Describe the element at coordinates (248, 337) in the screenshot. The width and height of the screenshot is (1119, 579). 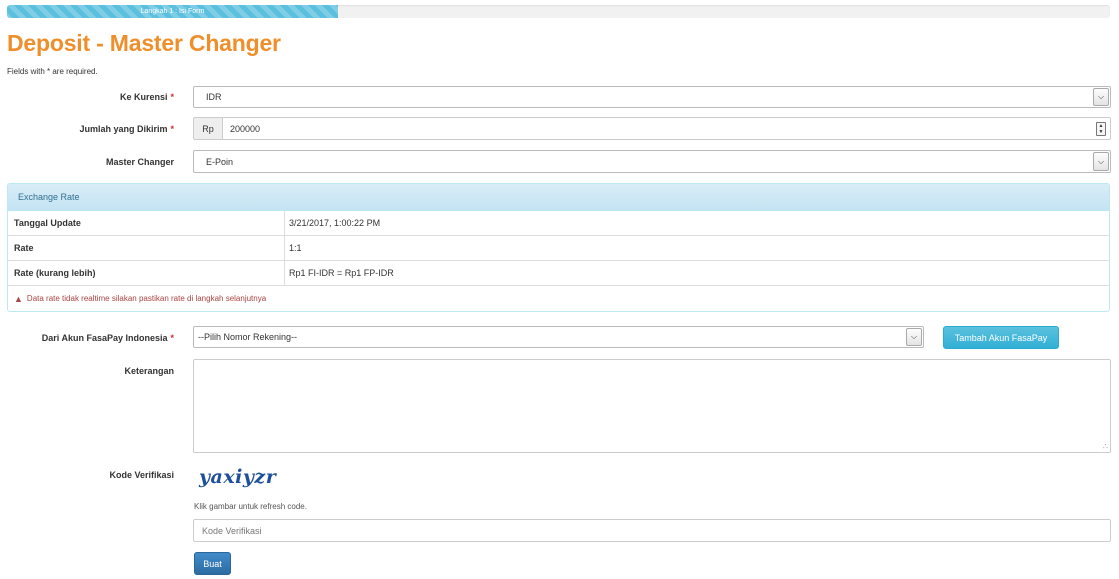
I see `account-select-value: --Pilih Nomor Rekening--` at that location.